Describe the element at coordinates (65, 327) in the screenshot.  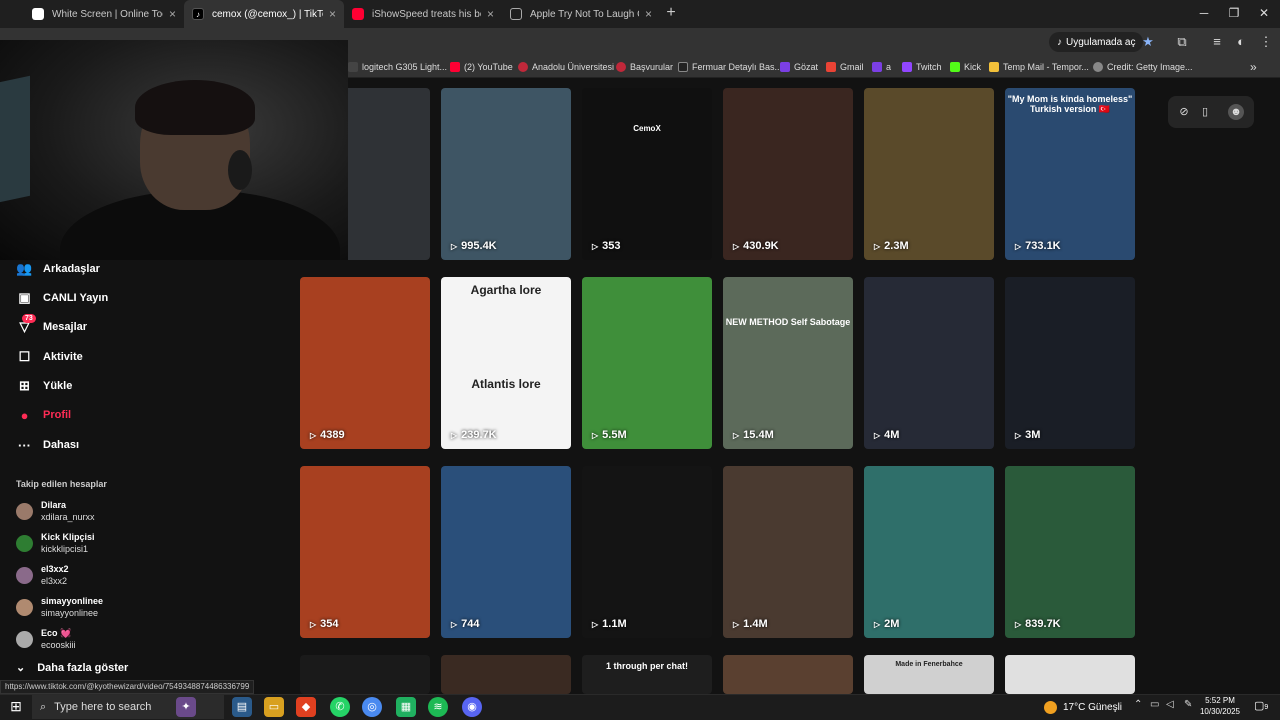
I see `nav-label: Mesajlar` at that location.